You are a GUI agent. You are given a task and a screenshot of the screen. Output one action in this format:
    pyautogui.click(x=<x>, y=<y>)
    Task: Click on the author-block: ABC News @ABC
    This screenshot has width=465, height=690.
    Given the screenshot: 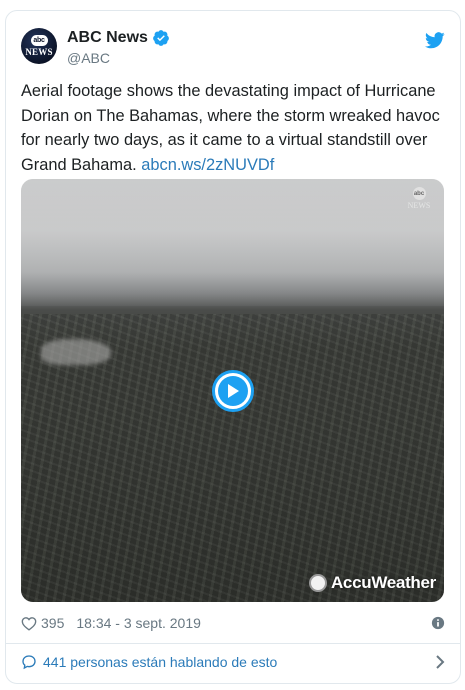 What is the action you would take?
    pyautogui.click(x=118, y=47)
    